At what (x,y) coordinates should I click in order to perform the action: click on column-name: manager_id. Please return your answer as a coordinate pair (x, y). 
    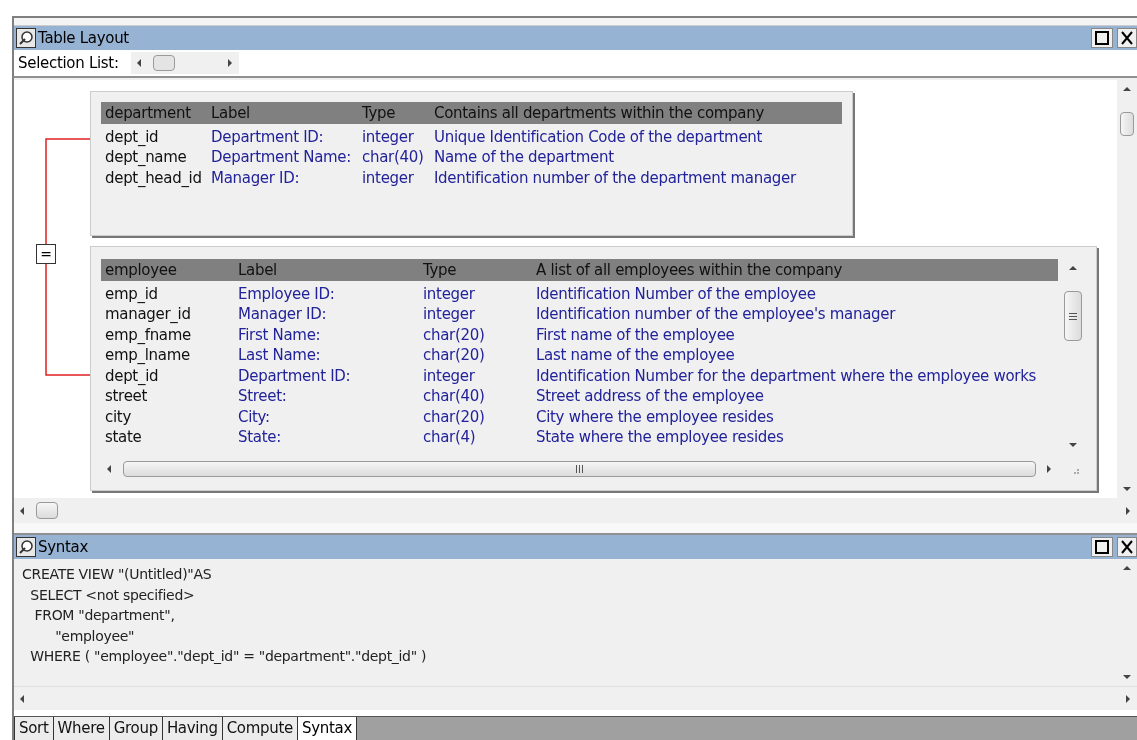
    Looking at the image, I should click on (148, 315).